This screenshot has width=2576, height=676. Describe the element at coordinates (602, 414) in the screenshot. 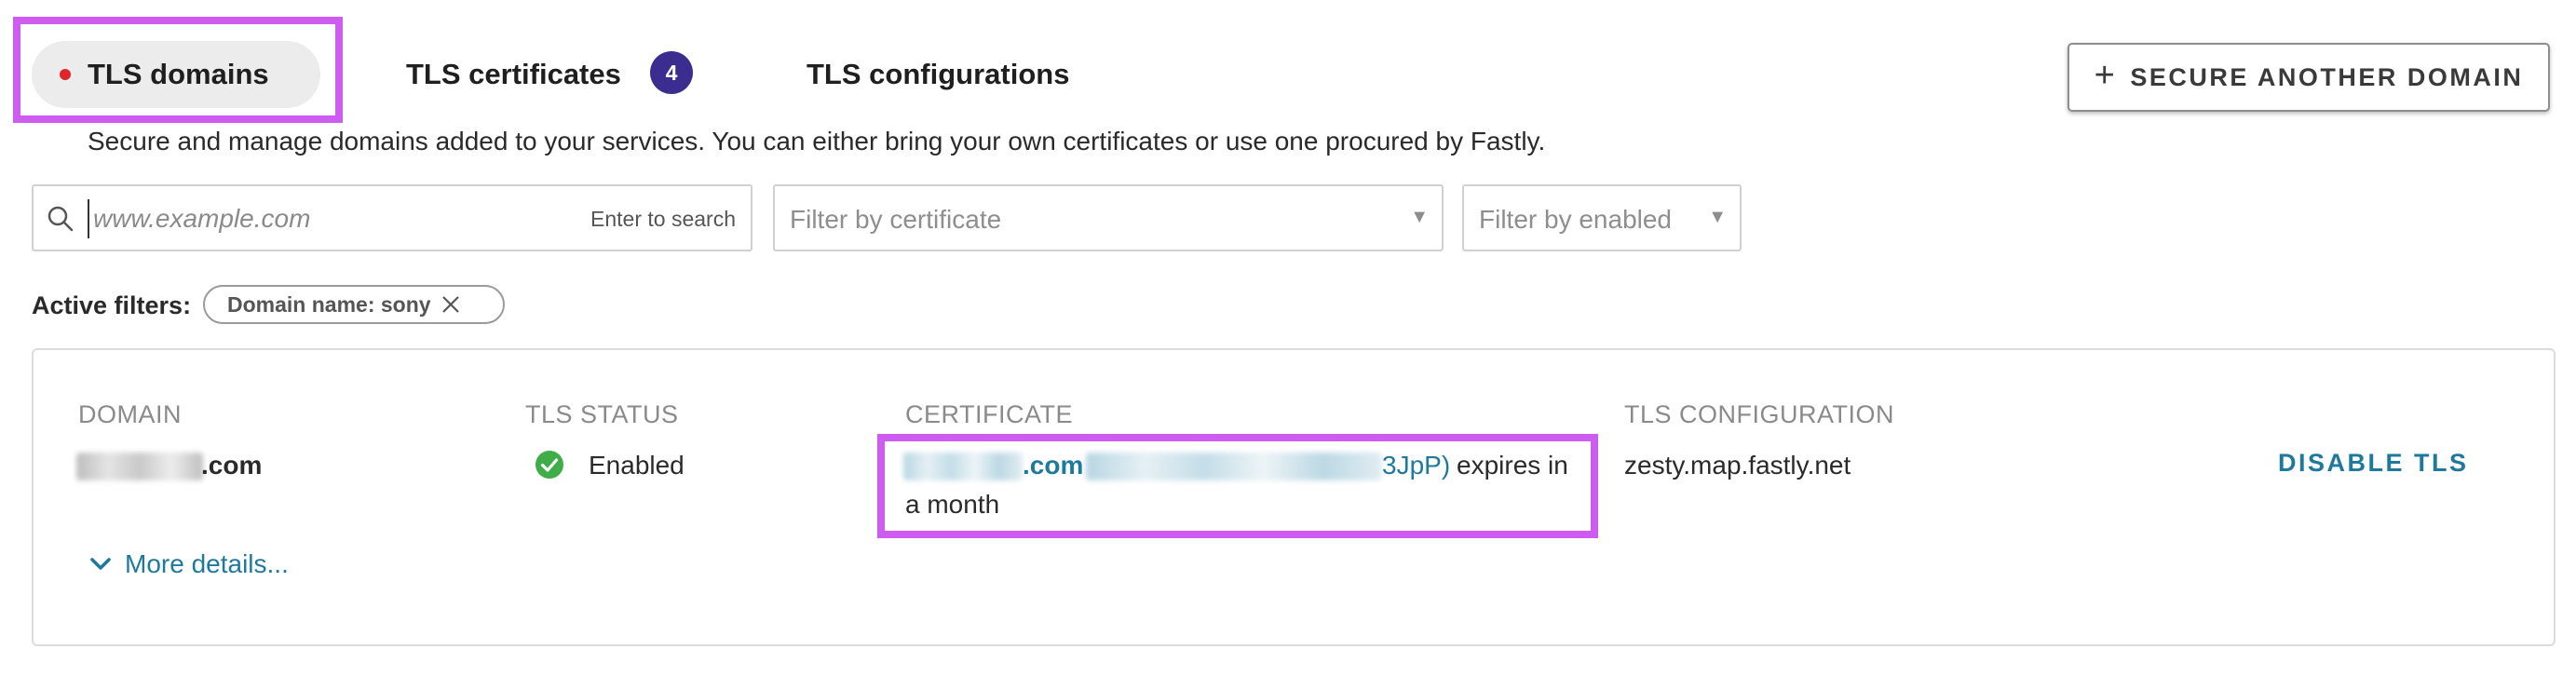

I see `column-header-tls-status: TLS STATUS` at that location.